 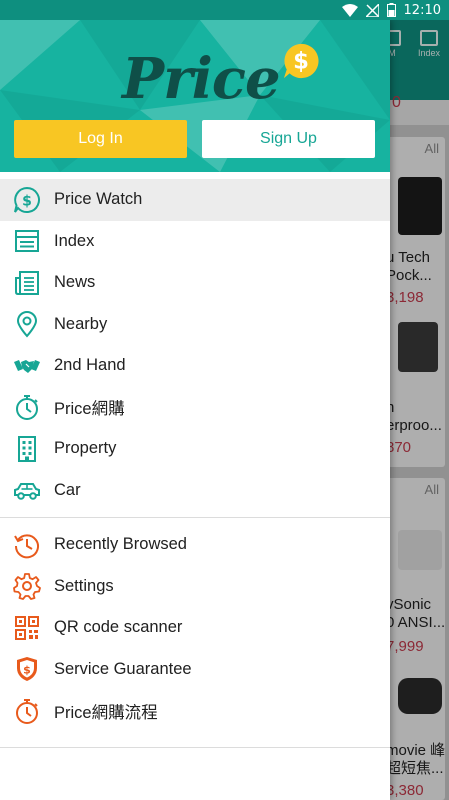 What do you see at coordinates (27, 628) in the screenshot?
I see `qr-code-icon` at bounding box center [27, 628].